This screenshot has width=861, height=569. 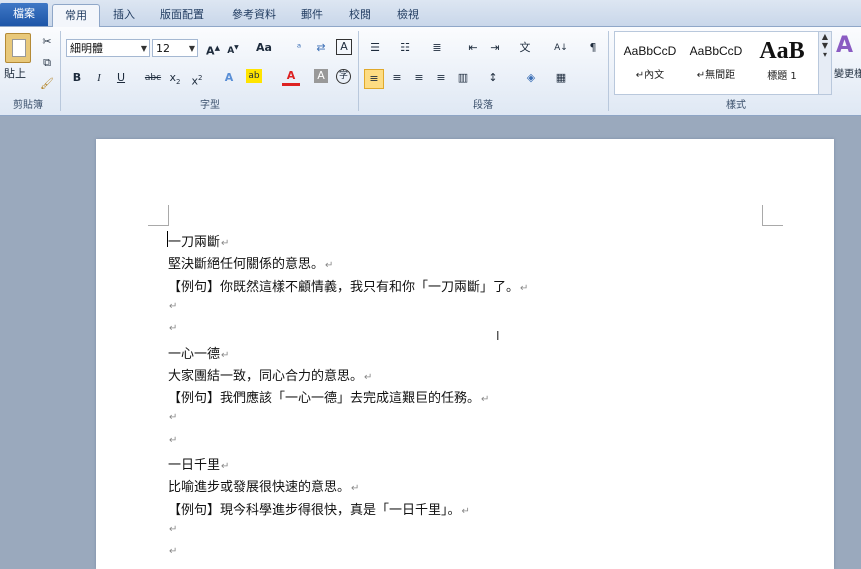 What do you see at coordinates (175, 48) in the screenshot?
I see `font-size-combo: 12 ▼` at bounding box center [175, 48].